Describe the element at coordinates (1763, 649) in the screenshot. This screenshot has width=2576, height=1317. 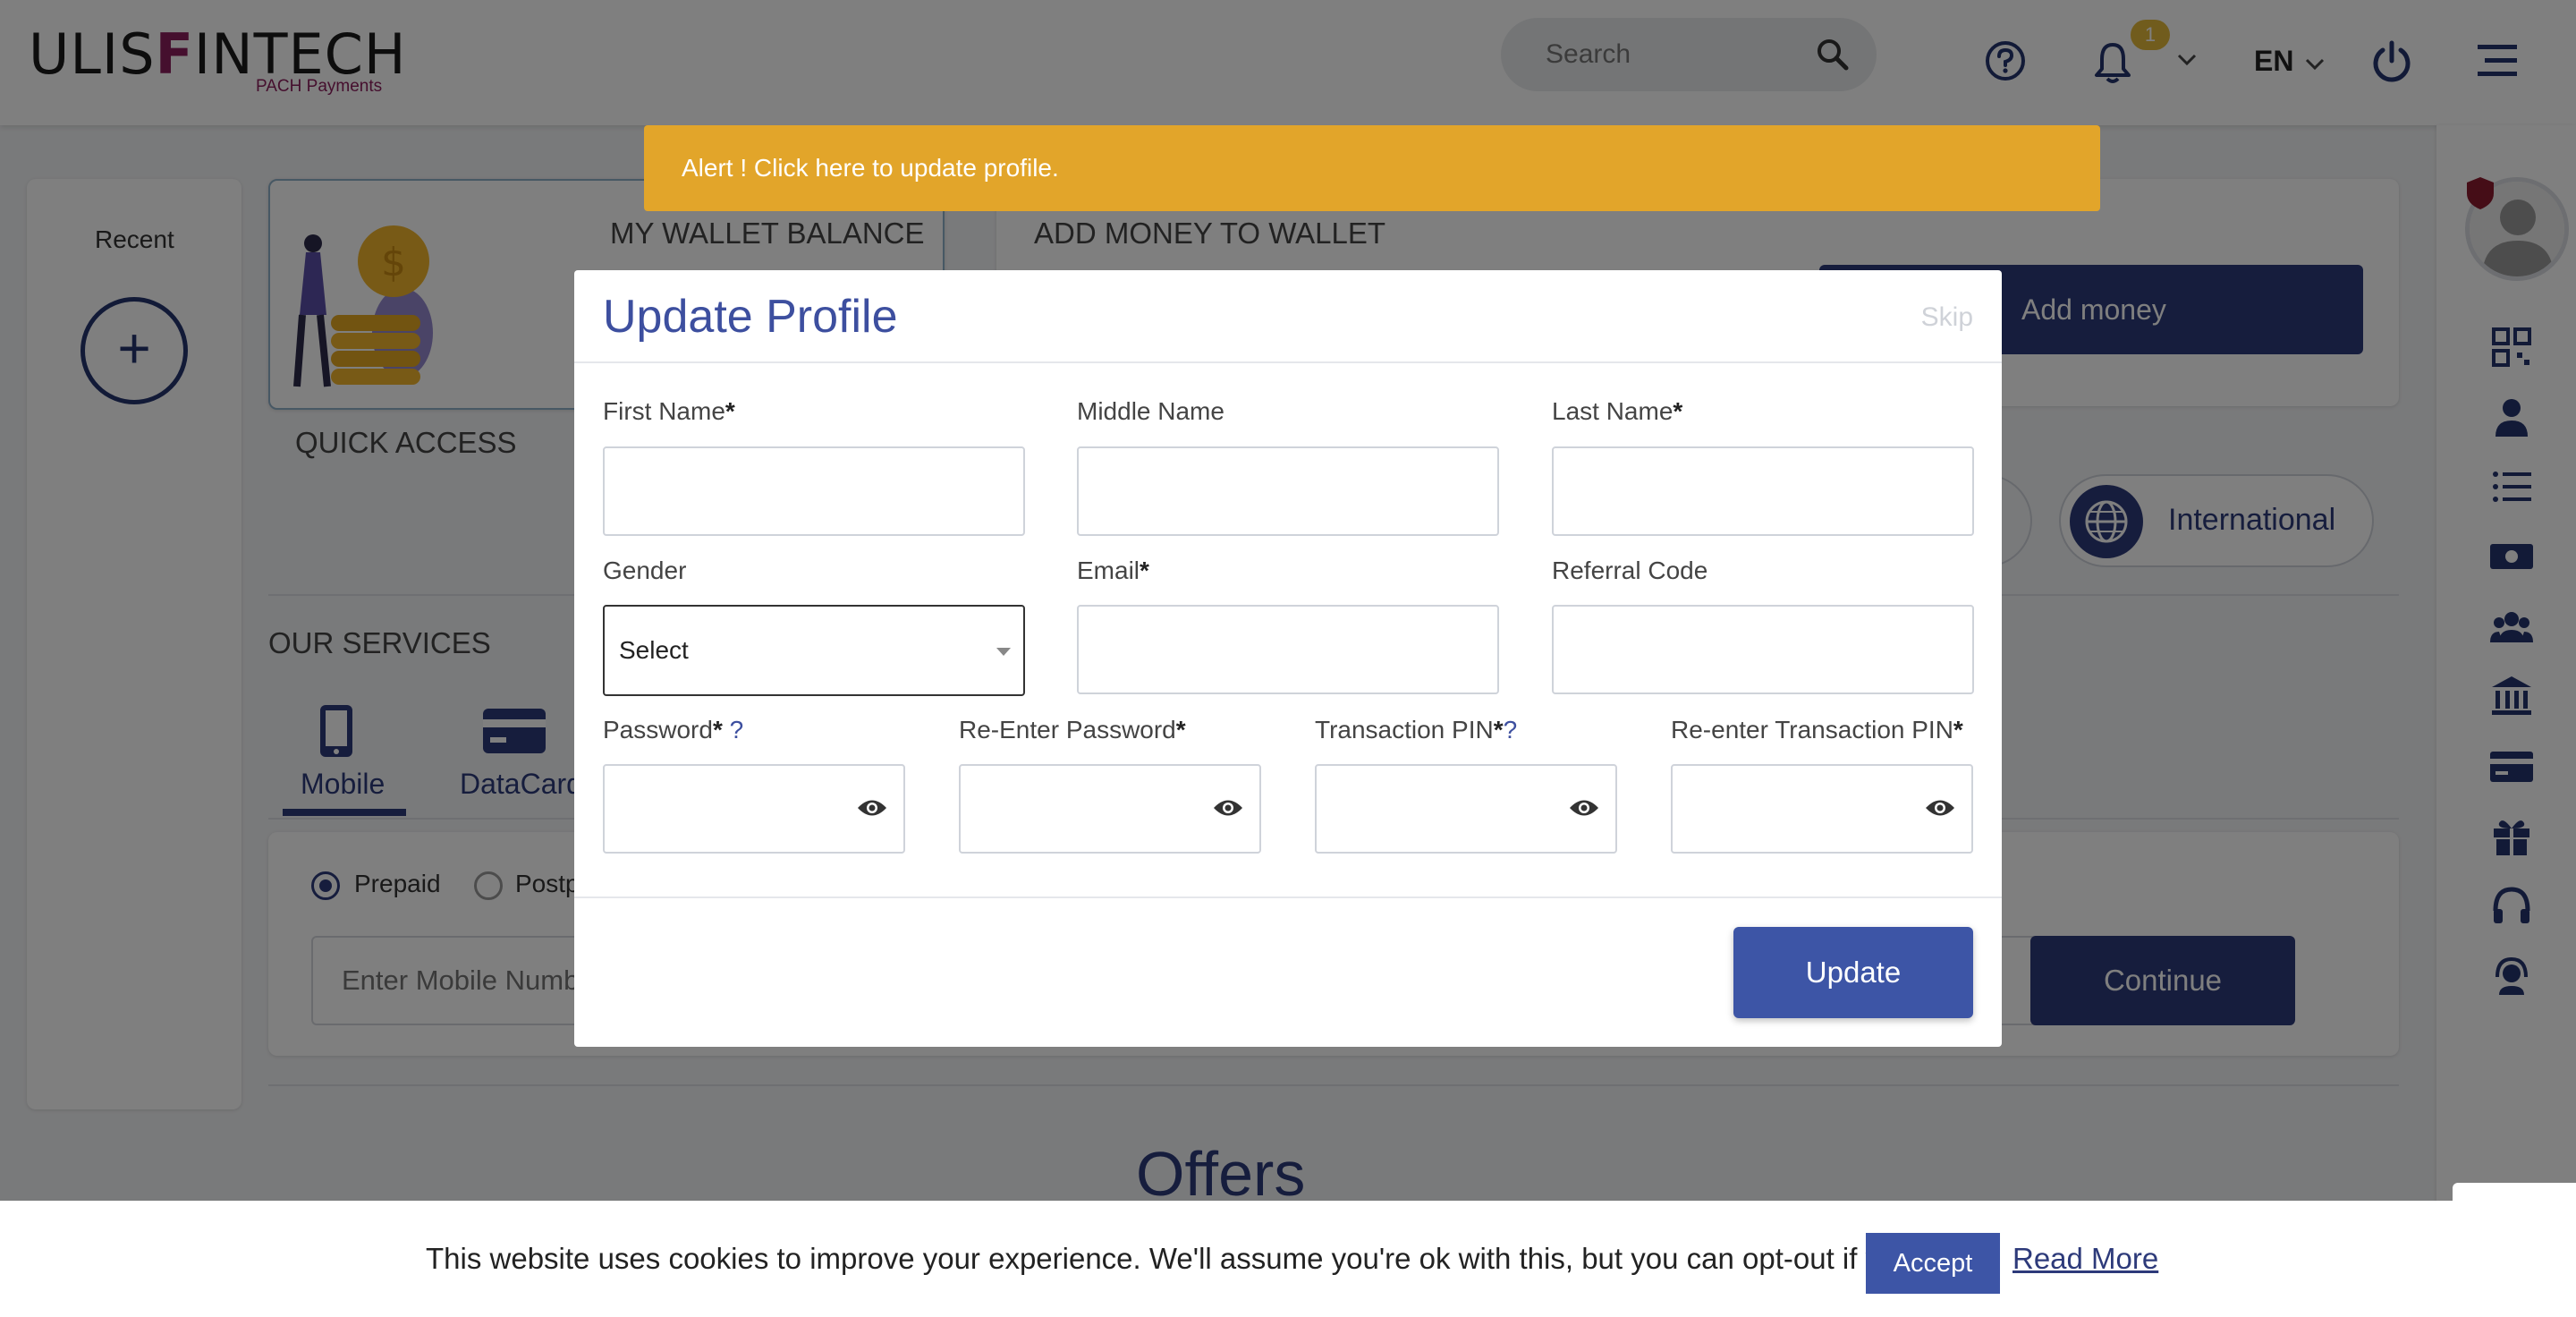
I see `referral-code-input` at that location.